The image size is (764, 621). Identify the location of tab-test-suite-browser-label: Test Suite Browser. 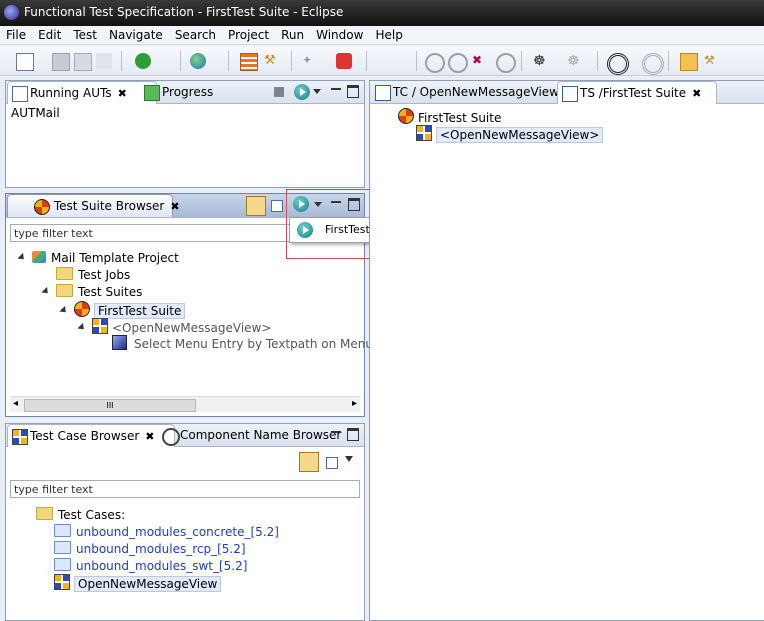
(109, 206).